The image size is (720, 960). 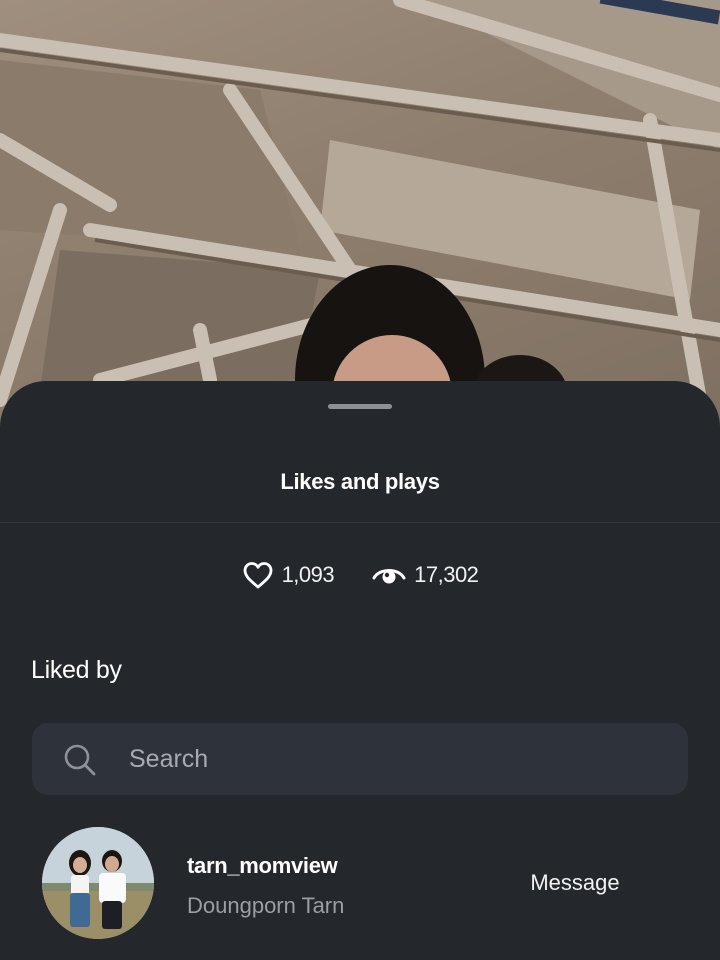 I want to click on sheet-drag-handle, so click(x=360, y=406).